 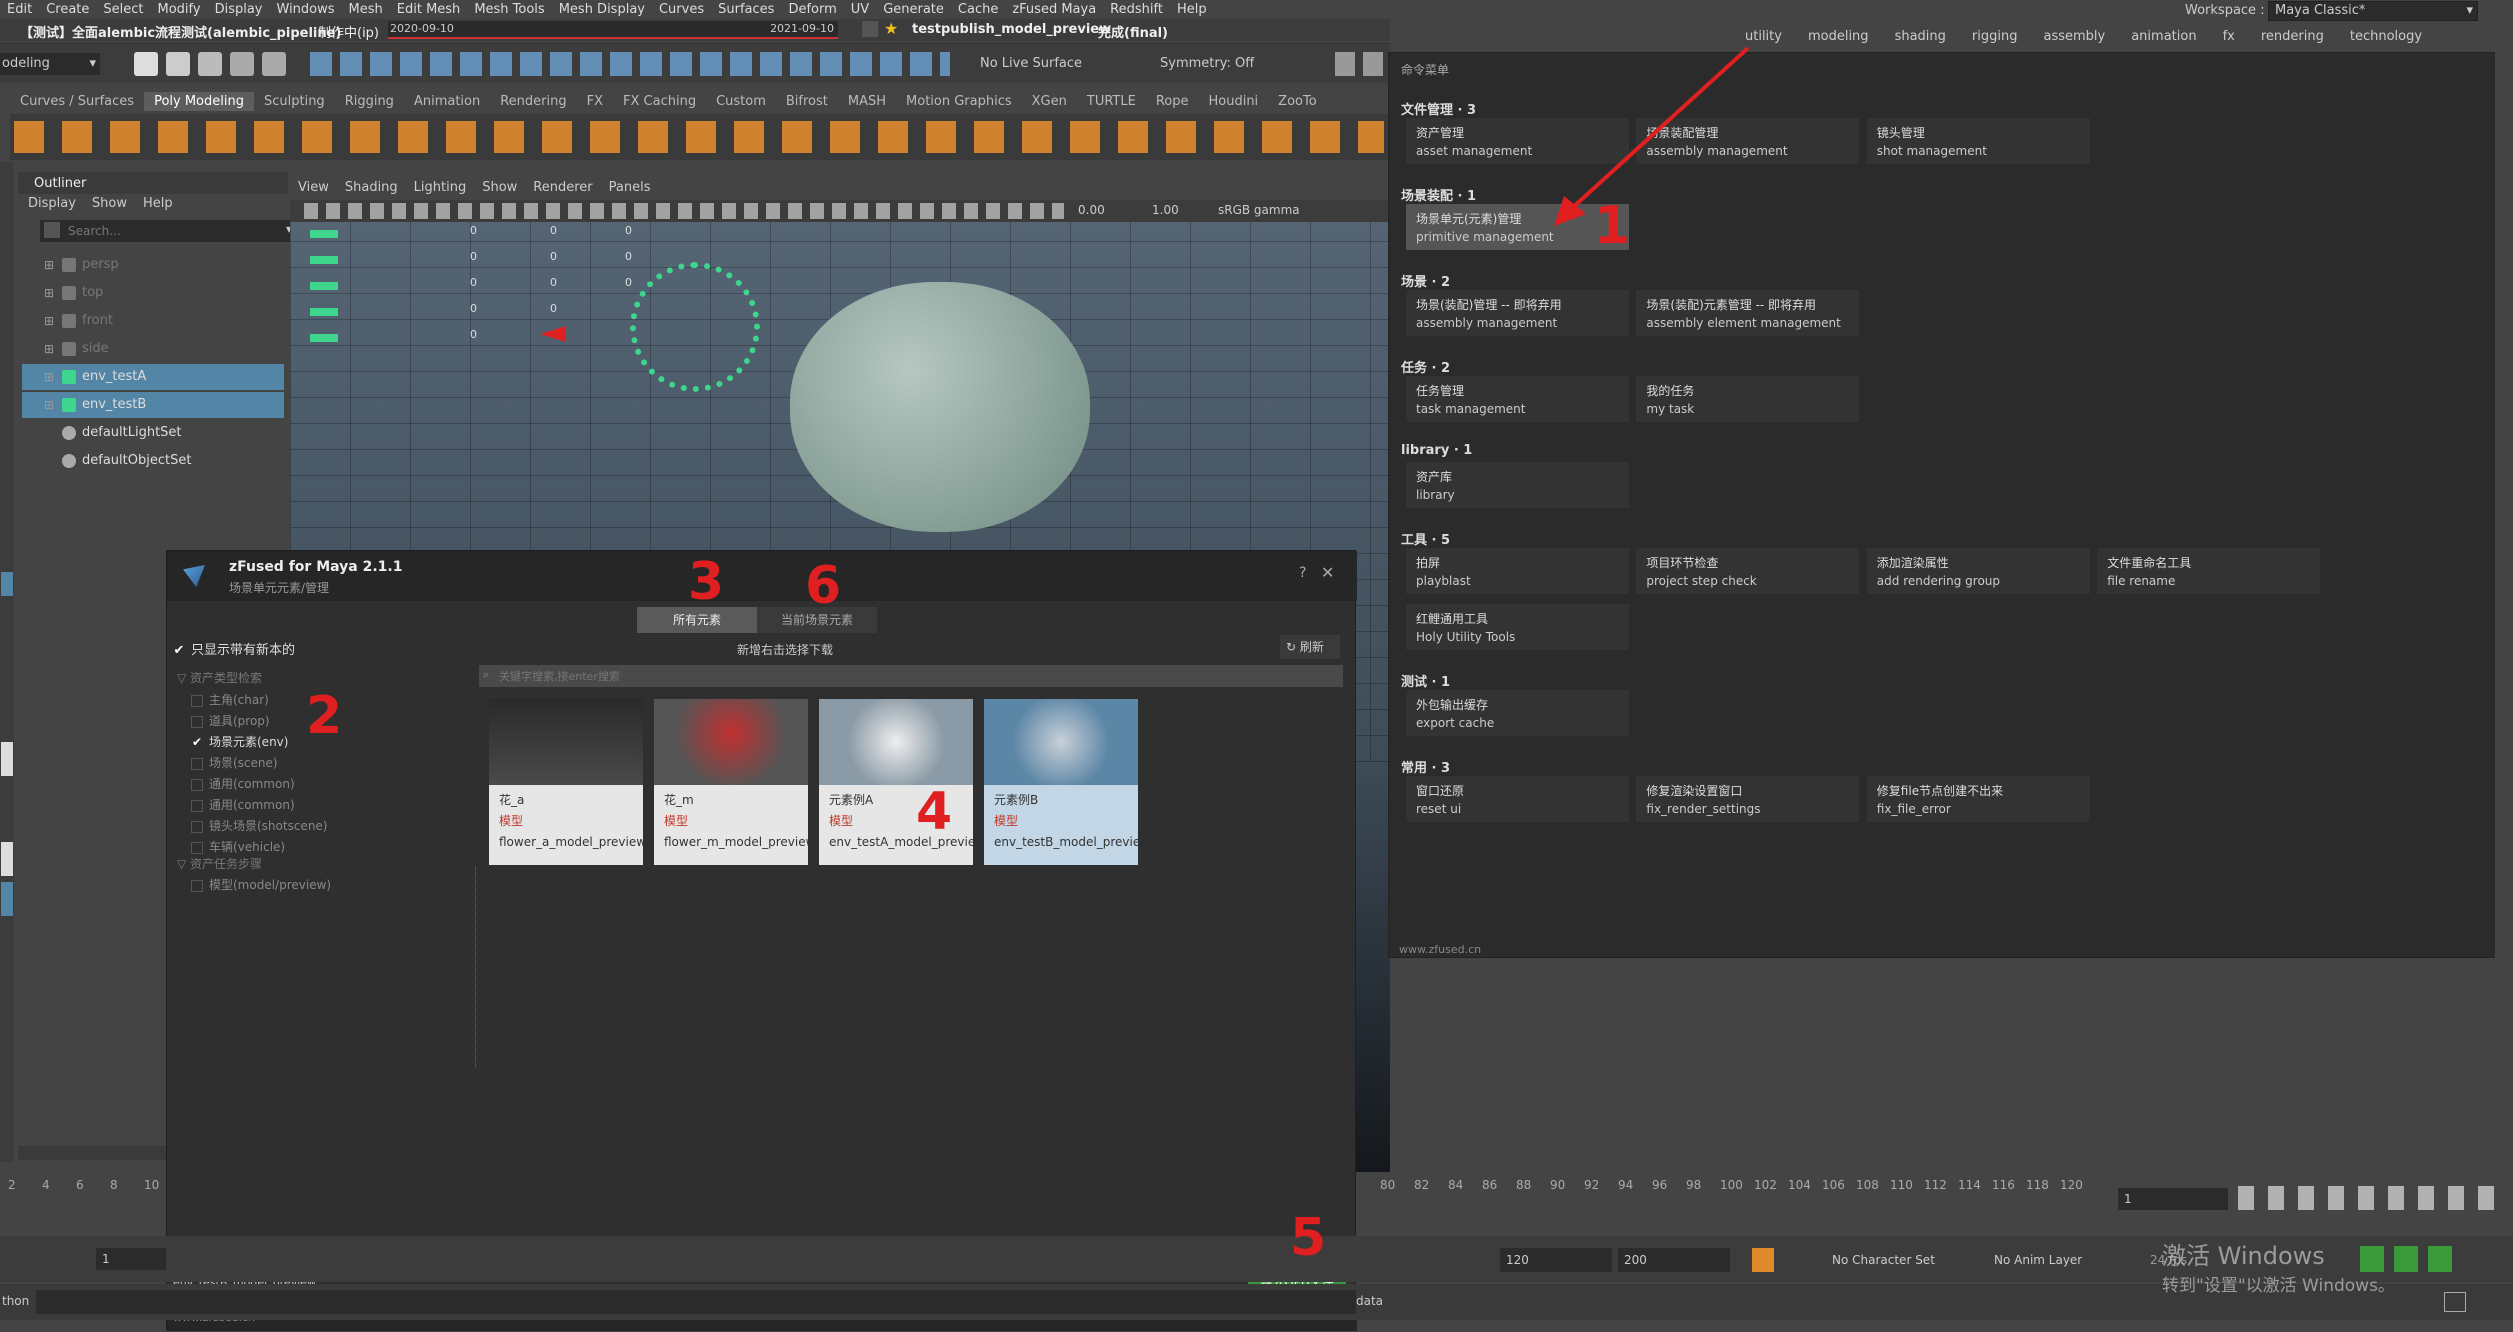 I want to click on anim-layer-select: No Anim Layer, so click(x=2060, y=1260).